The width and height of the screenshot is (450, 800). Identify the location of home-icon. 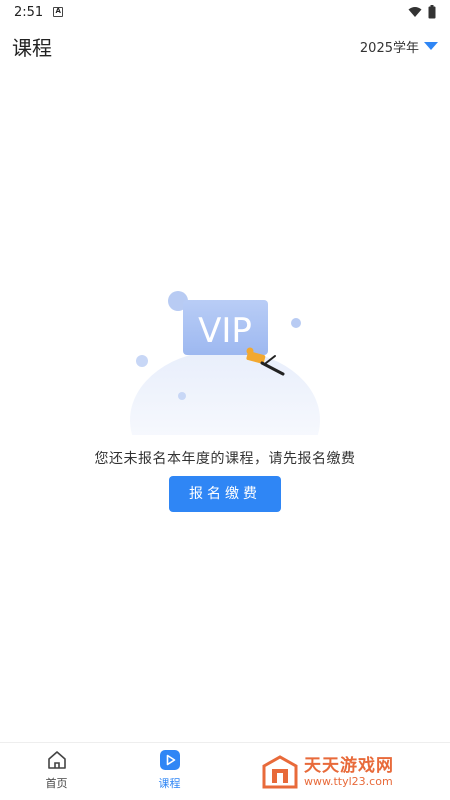
(56, 760).